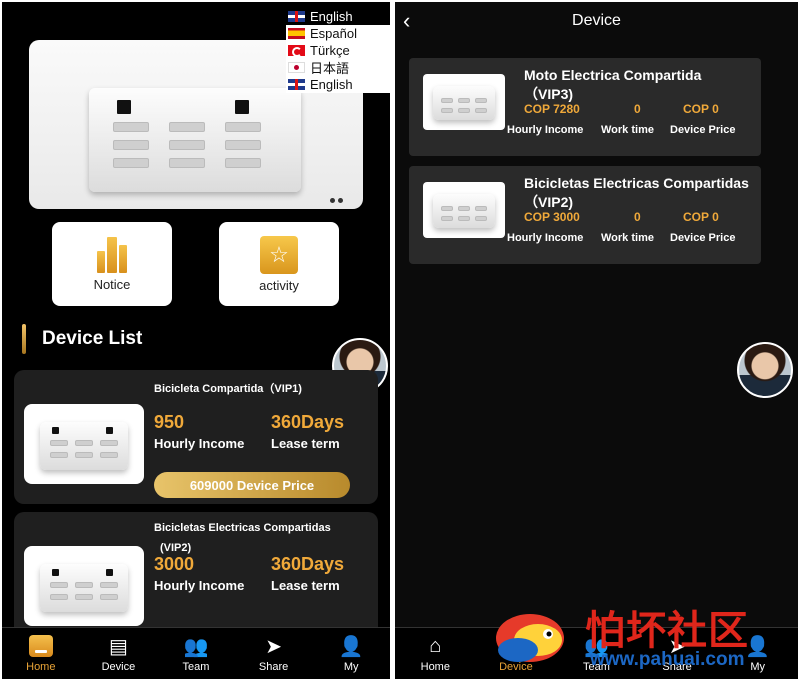 The width and height of the screenshot is (800, 681). Describe the element at coordinates (338, 16) in the screenshot. I see `language-option-english: English` at that location.